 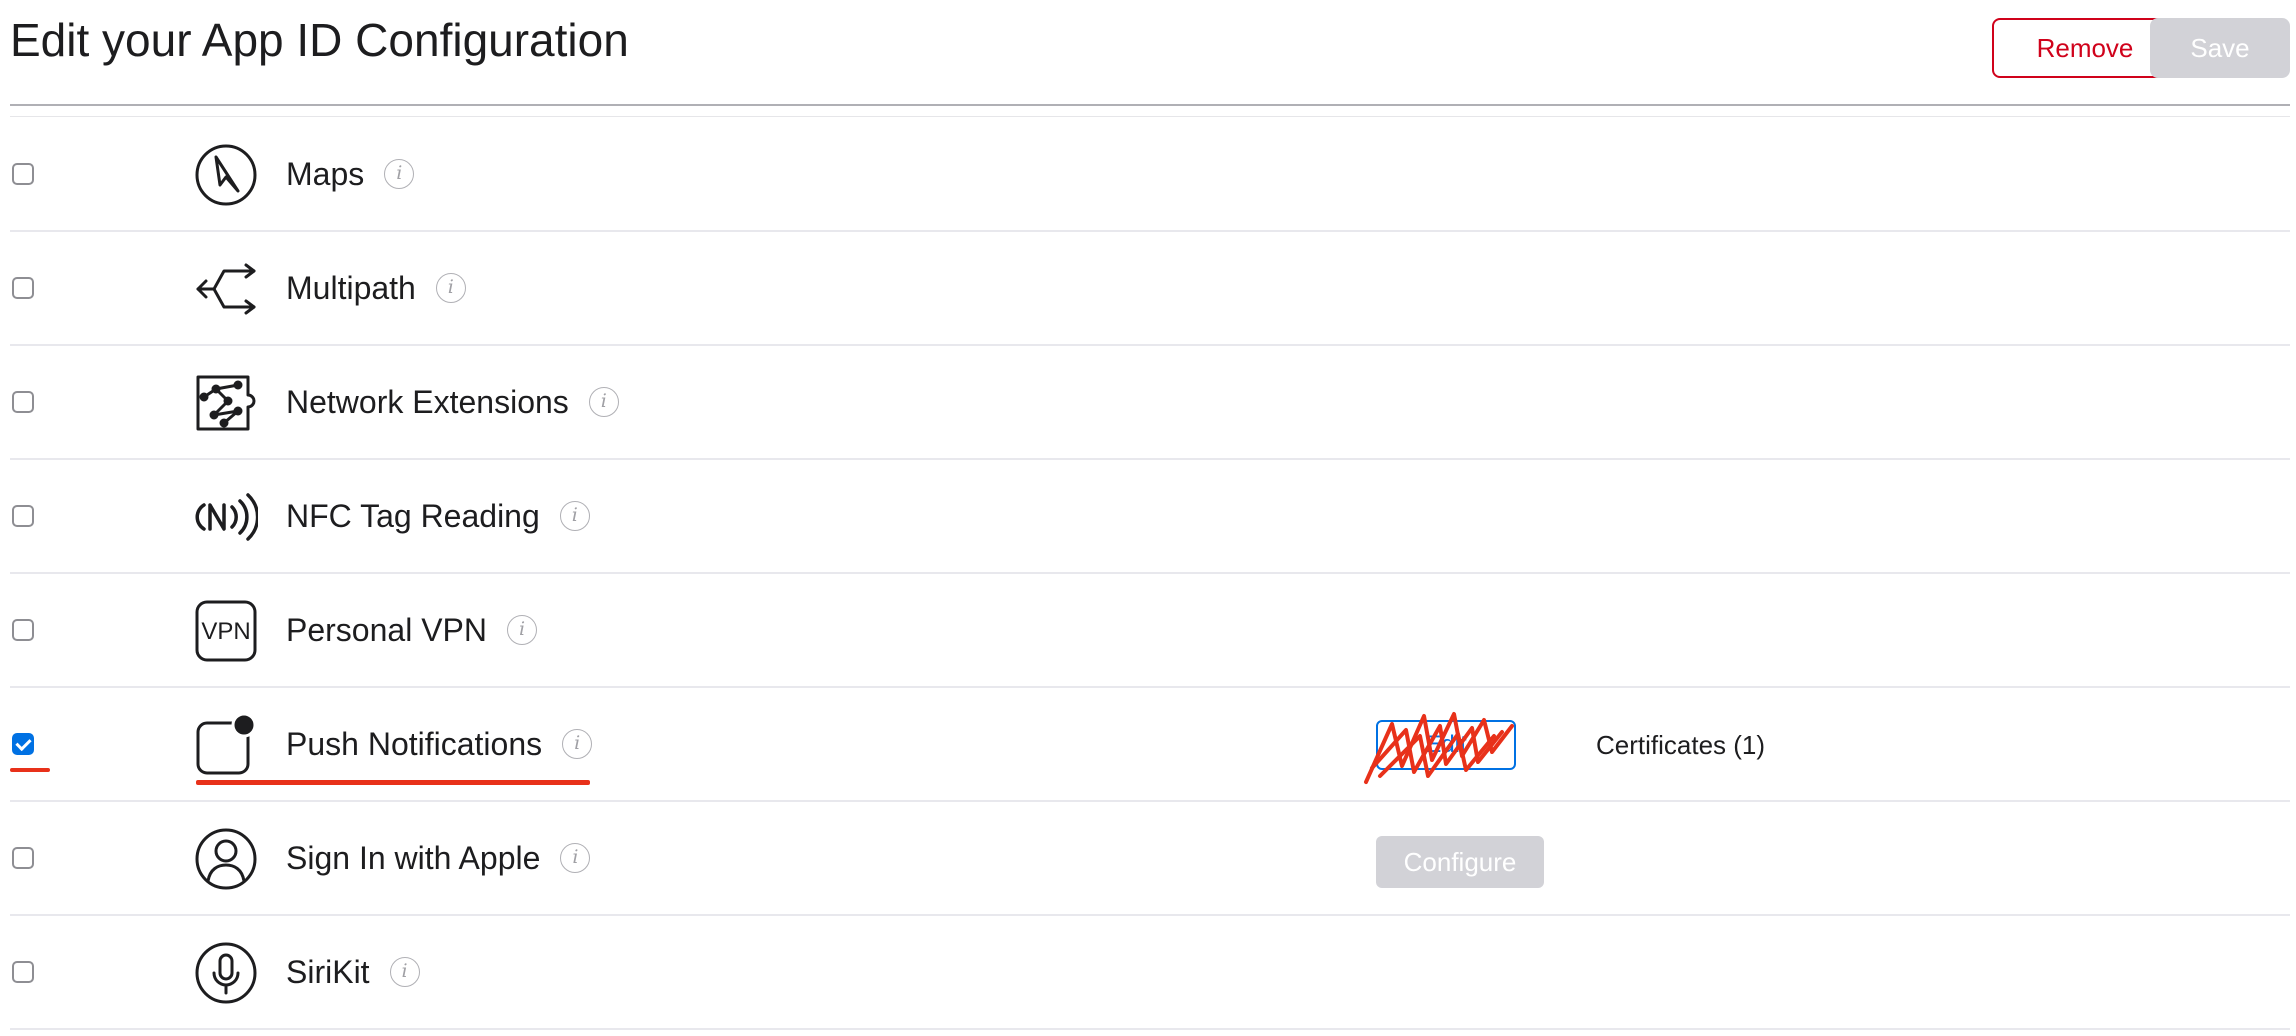 I want to click on compass-icon, so click(x=226, y=175).